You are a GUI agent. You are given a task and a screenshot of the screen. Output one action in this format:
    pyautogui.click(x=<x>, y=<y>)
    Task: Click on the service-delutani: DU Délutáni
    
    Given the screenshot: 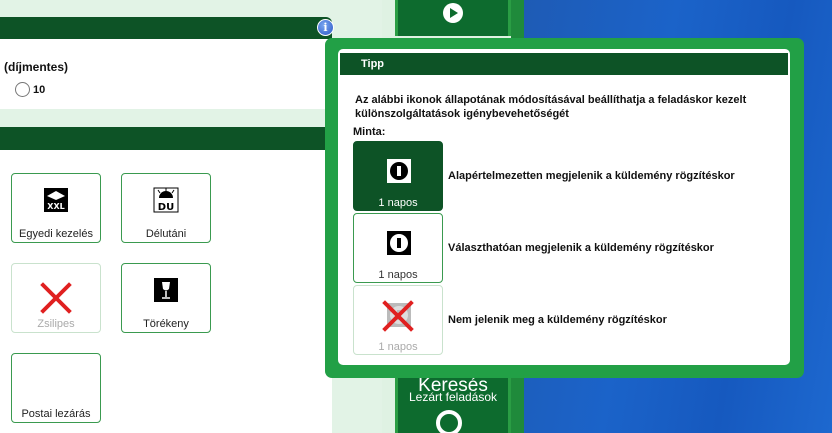 What is the action you would take?
    pyautogui.click(x=166, y=208)
    